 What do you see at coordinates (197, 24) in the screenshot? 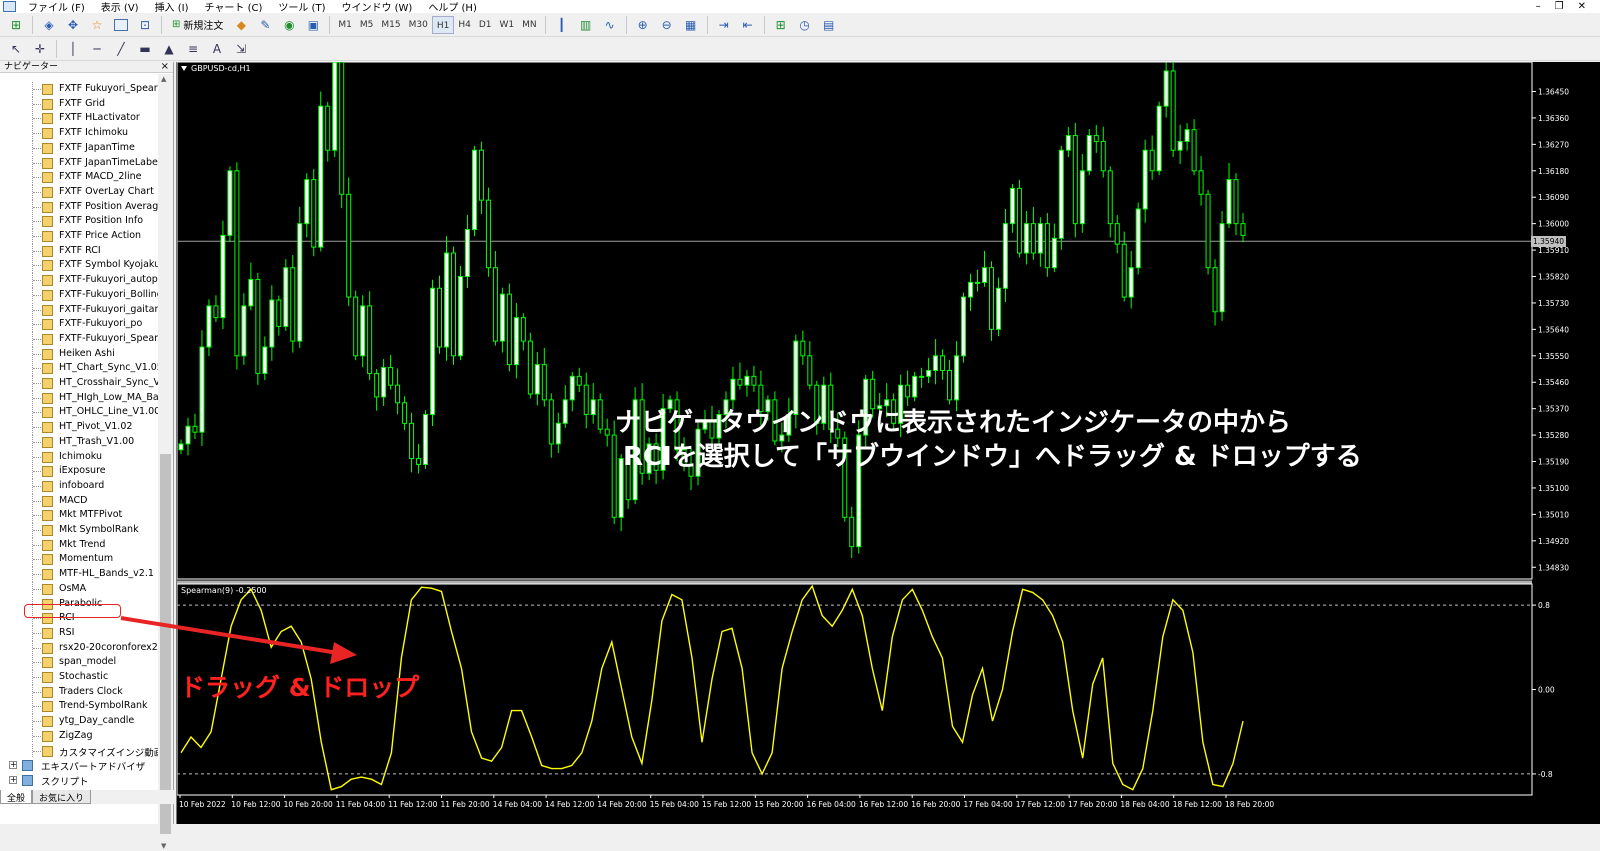
I see `new-order-button: ⊞ 新規注文` at bounding box center [197, 24].